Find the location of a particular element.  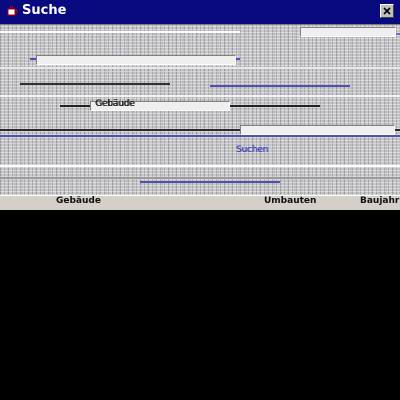

java-cup-icon is located at coordinates (12, 10).